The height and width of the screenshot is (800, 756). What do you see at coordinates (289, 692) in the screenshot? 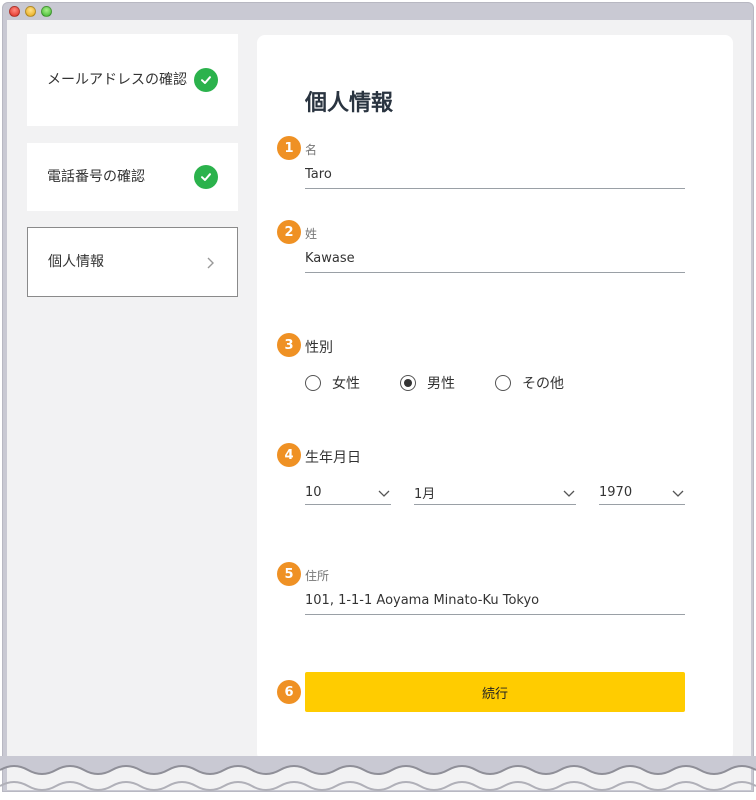
I see `step-number-badge: 6` at bounding box center [289, 692].